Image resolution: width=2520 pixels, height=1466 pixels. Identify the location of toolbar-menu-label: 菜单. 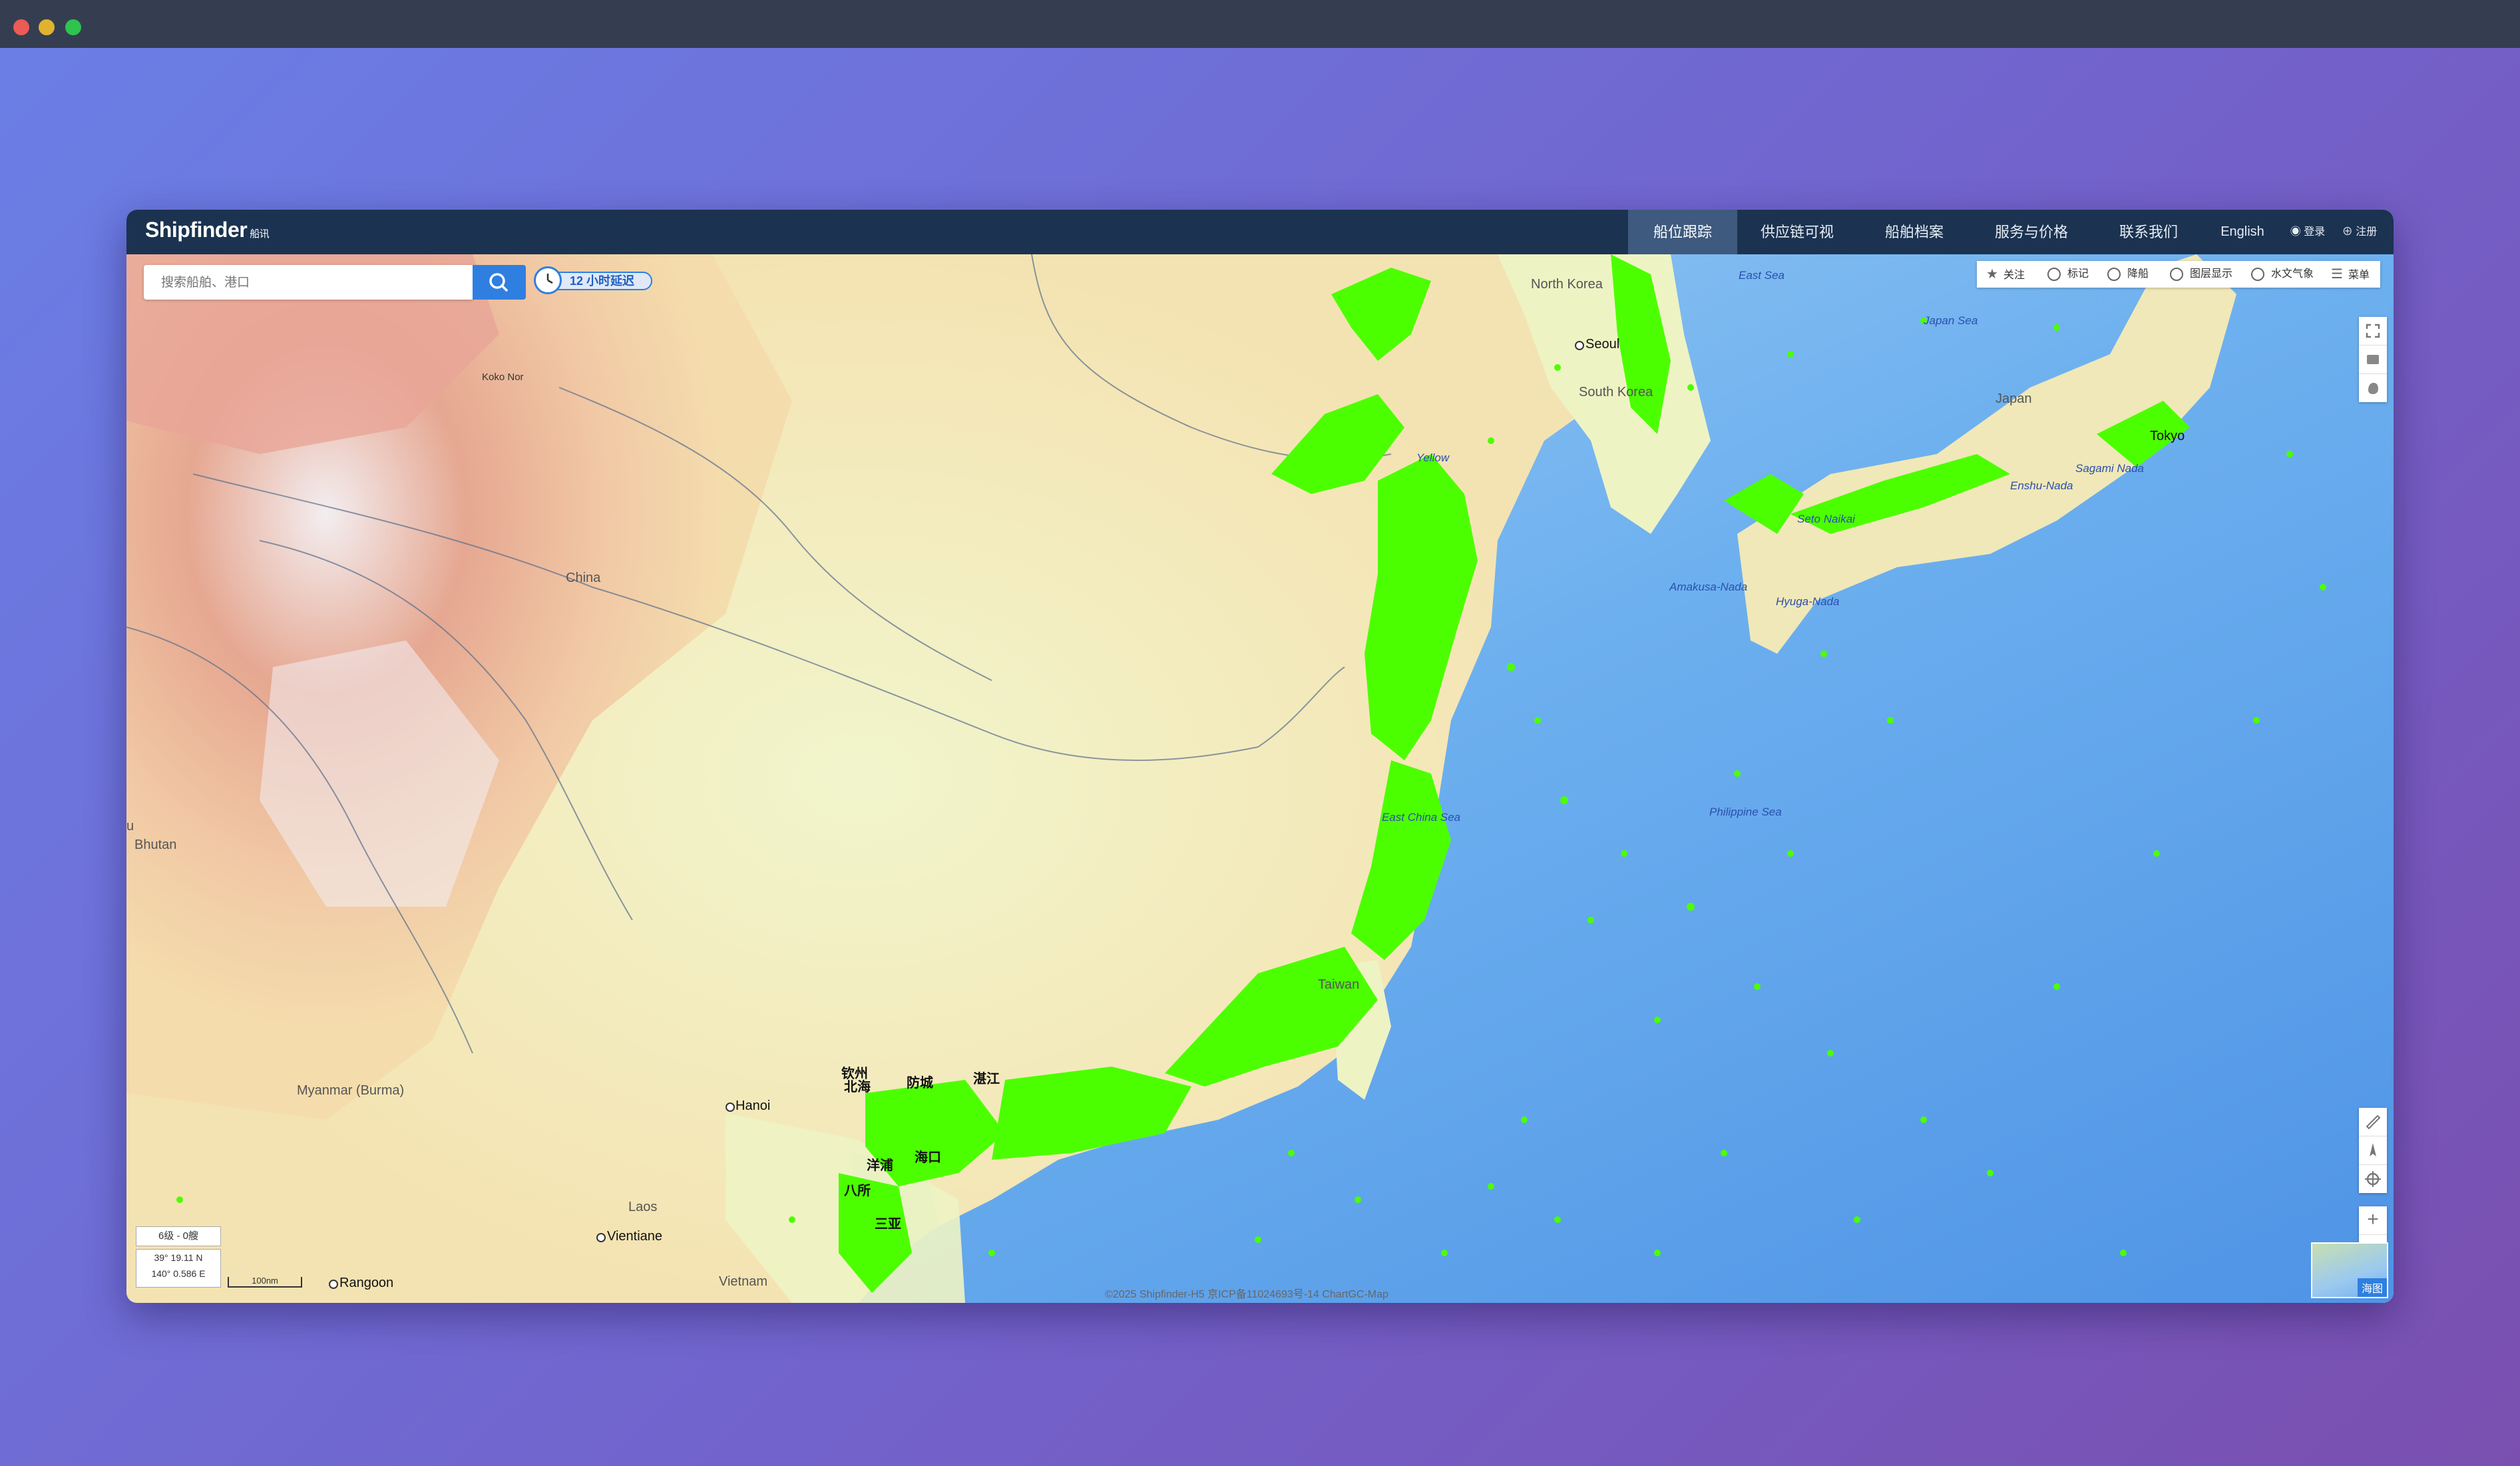
(2359, 275).